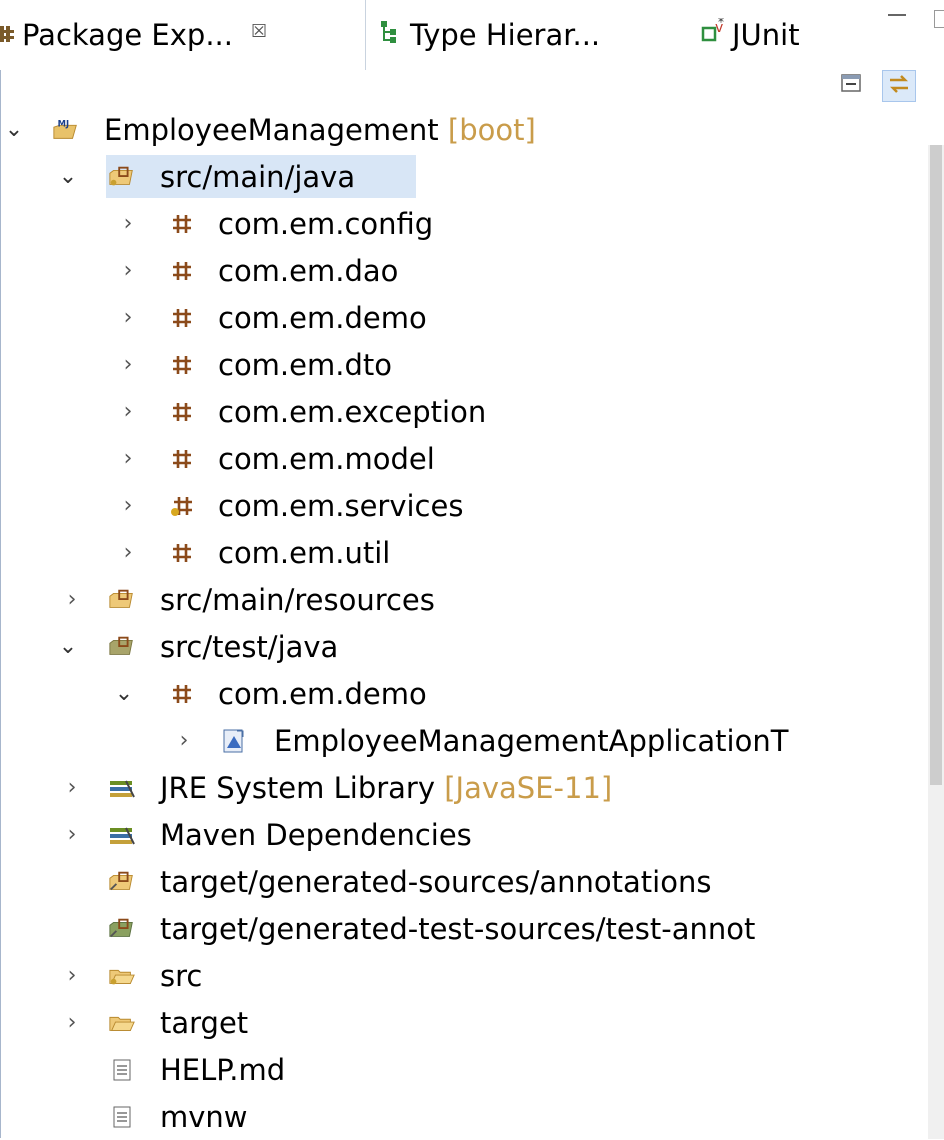 This screenshot has width=944, height=1140. I want to click on tree-item-jre-library: › JRE System Library [JavaSE-11], so click(464, 787).